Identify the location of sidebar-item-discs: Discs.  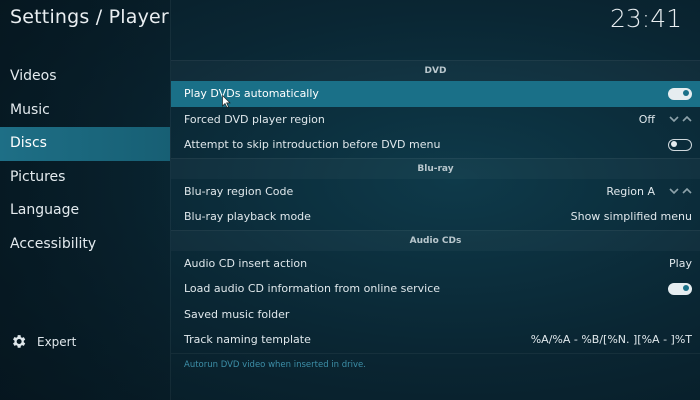
(85, 144).